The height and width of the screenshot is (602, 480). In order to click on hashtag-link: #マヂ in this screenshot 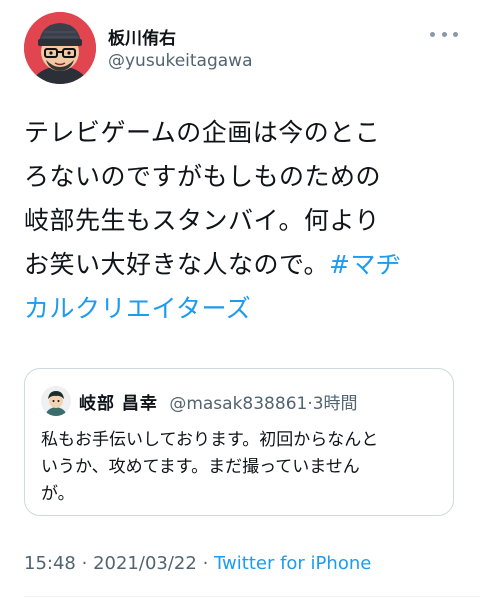, I will do `click(365, 264)`.